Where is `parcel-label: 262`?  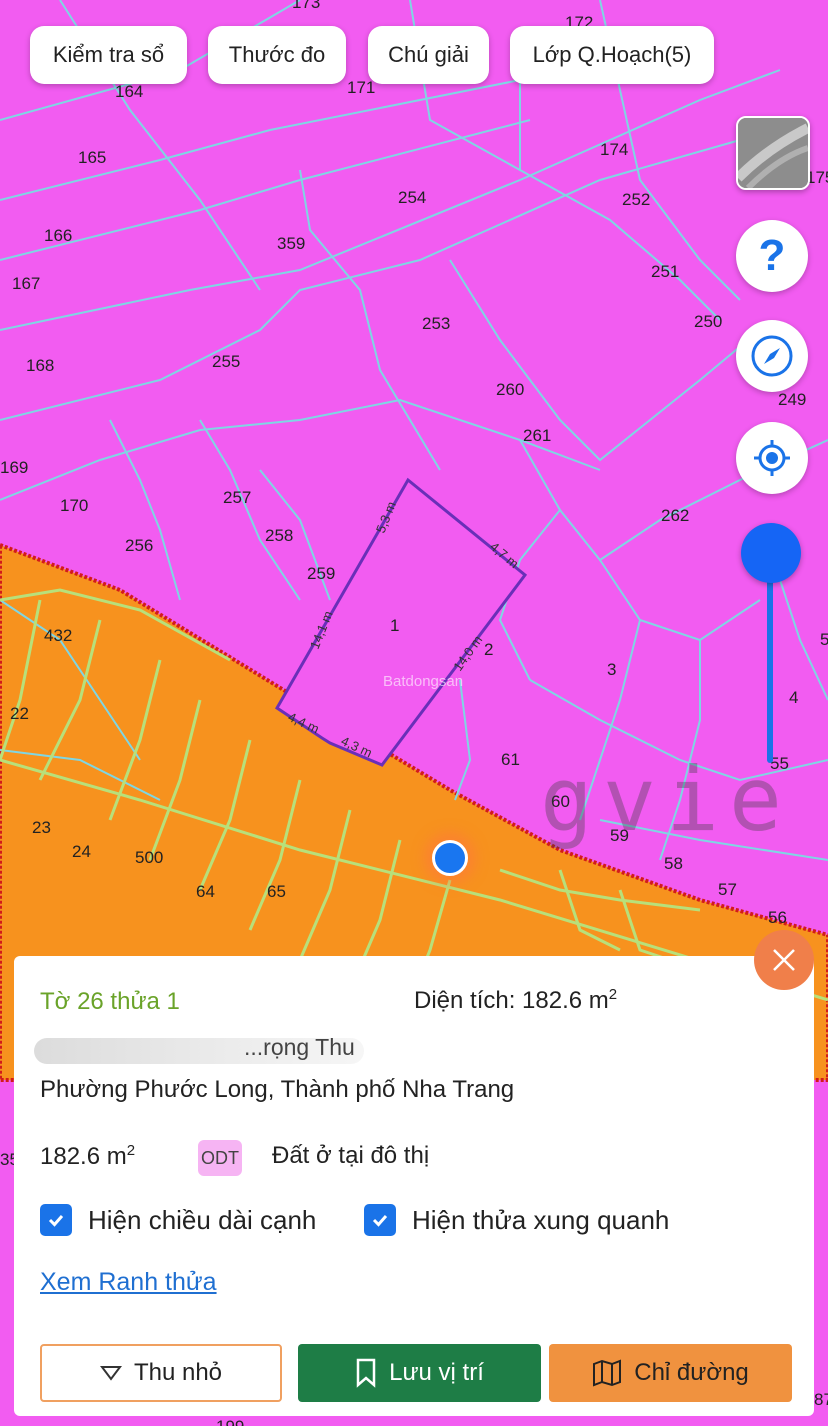 parcel-label: 262 is located at coordinates (675, 515).